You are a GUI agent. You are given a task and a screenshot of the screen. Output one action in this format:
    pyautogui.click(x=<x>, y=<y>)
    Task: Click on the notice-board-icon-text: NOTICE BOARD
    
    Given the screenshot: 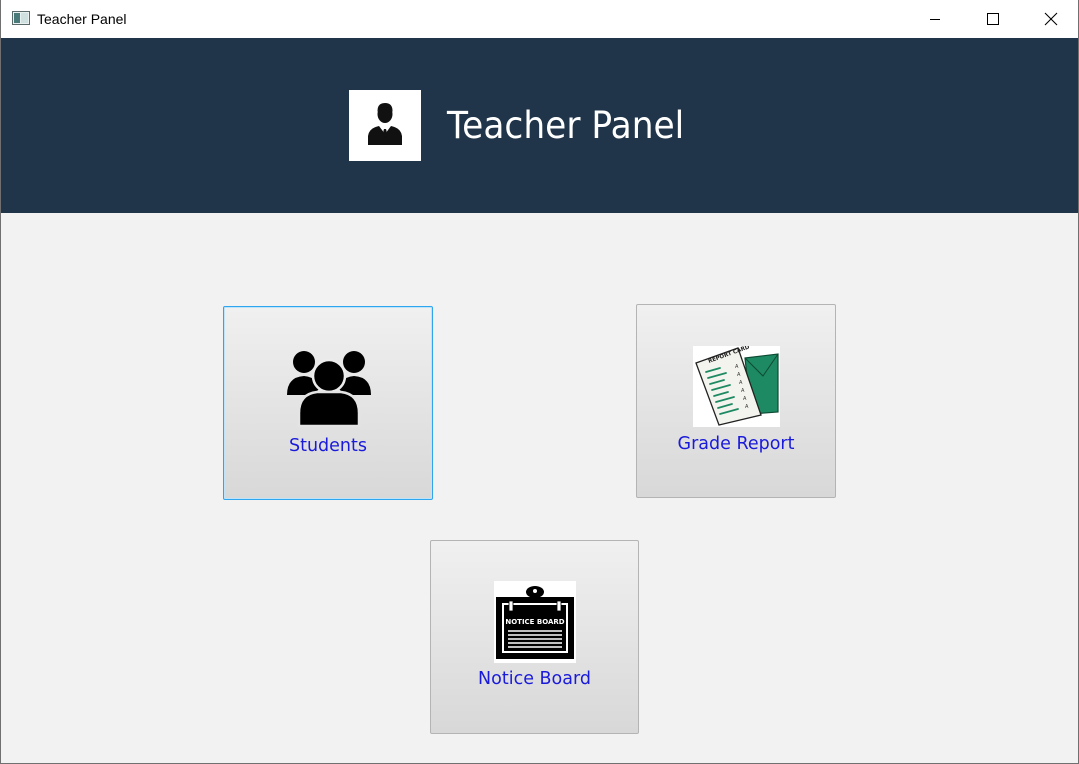 What is the action you would take?
    pyautogui.click(x=534, y=622)
    